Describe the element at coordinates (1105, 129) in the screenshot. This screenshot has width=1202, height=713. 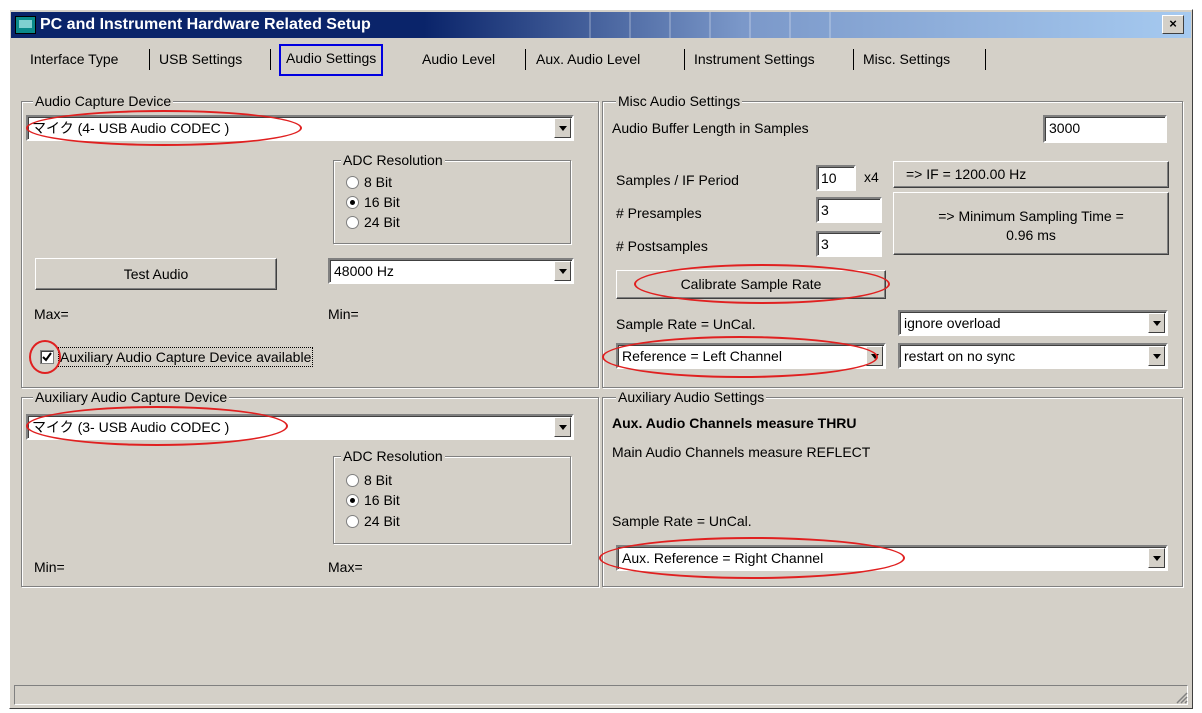
I see `buffer-length-input: 3000` at that location.